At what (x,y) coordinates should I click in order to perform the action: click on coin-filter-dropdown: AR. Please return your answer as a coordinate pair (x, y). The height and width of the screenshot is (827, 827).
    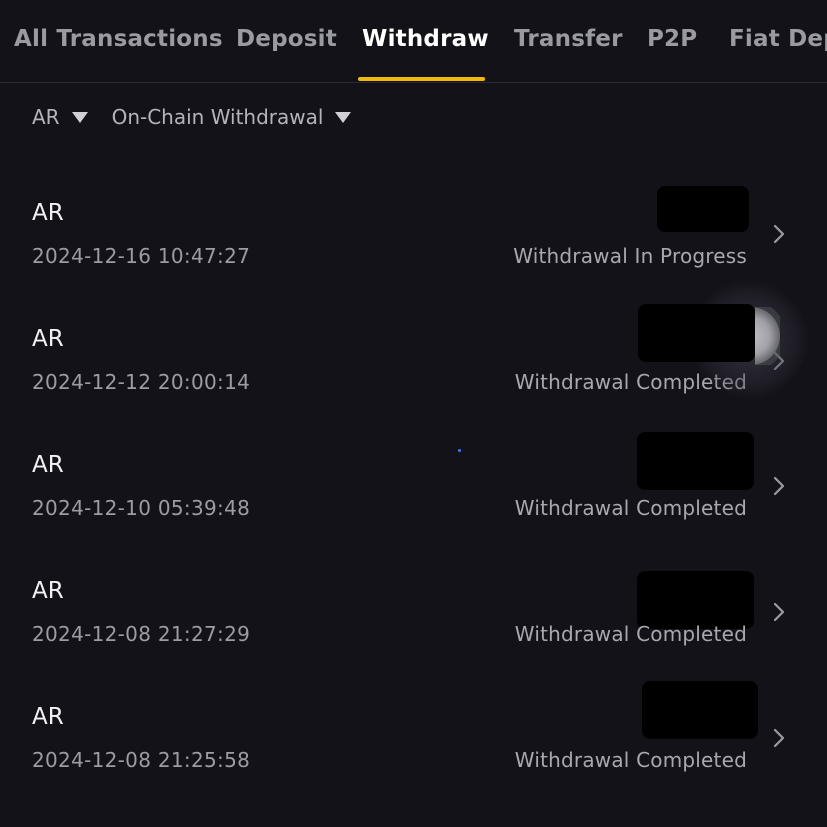
    Looking at the image, I should click on (60, 117).